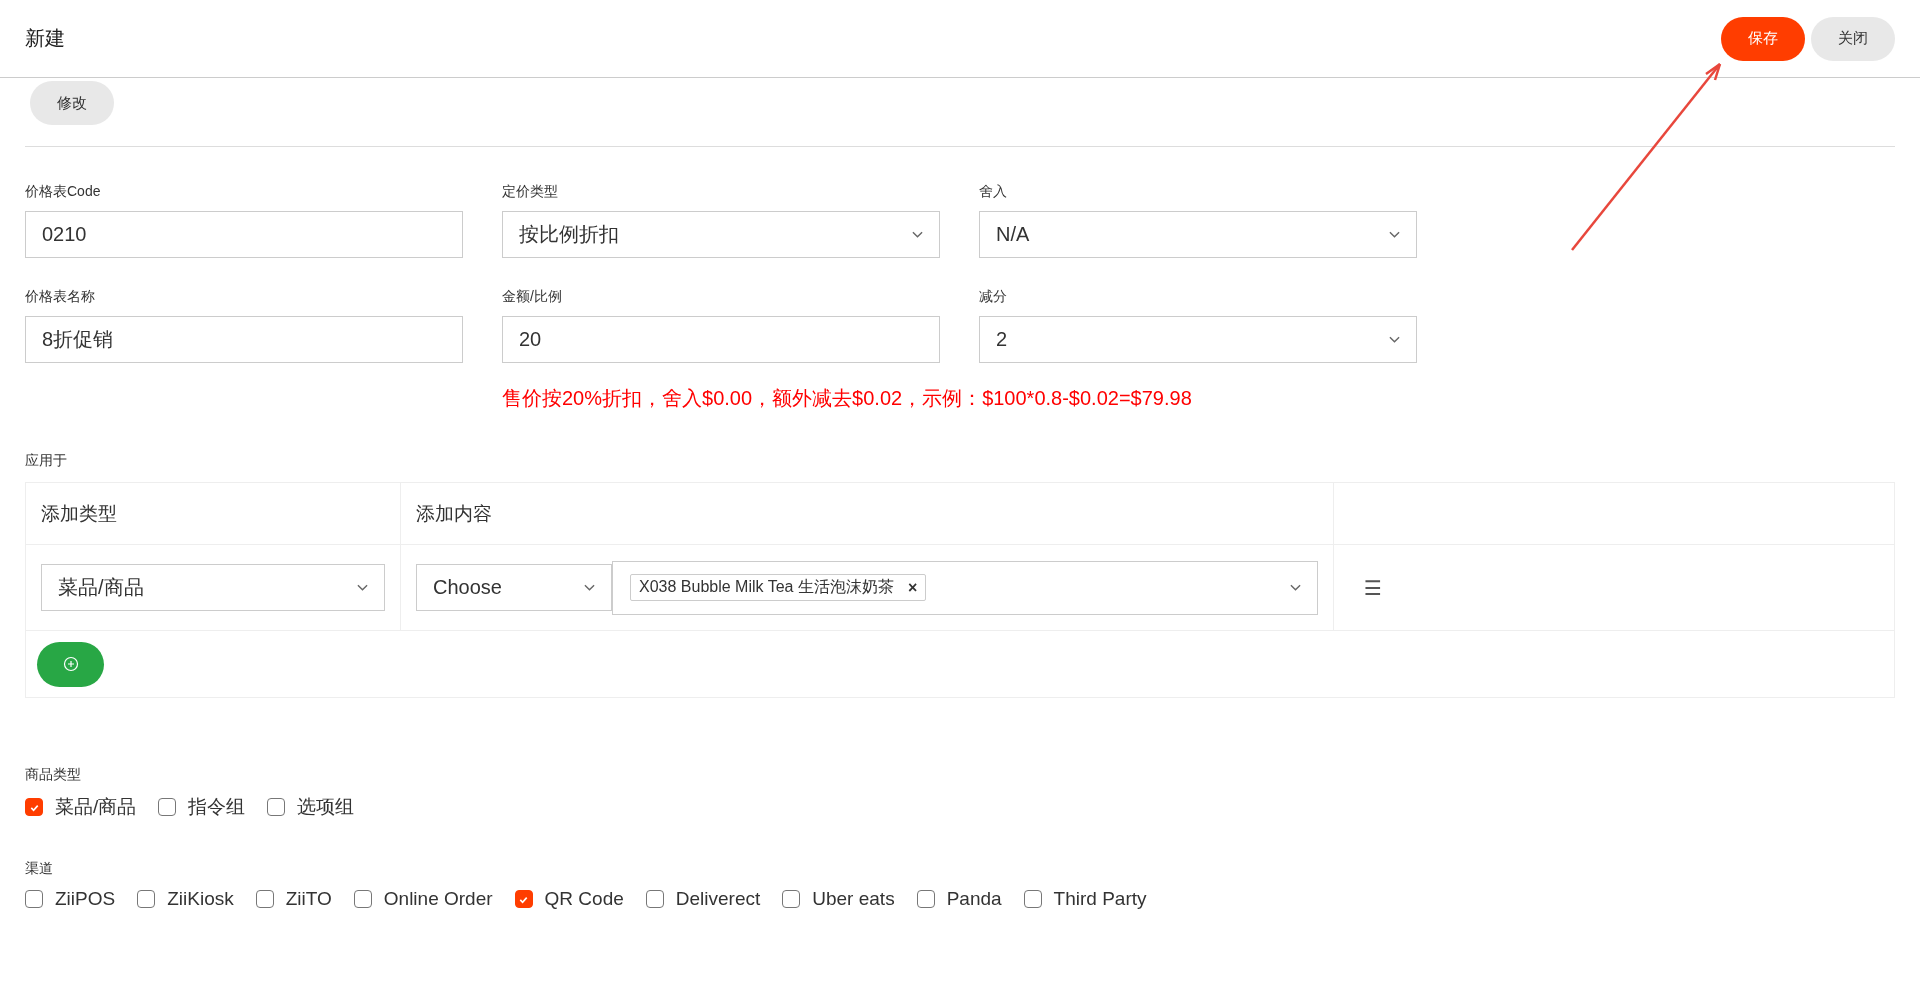 The height and width of the screenshot is (989, 1920). I want to click on tag-text: X038 Bubble Milk Tea 生活泡沫奶茶, so click(766, 587).